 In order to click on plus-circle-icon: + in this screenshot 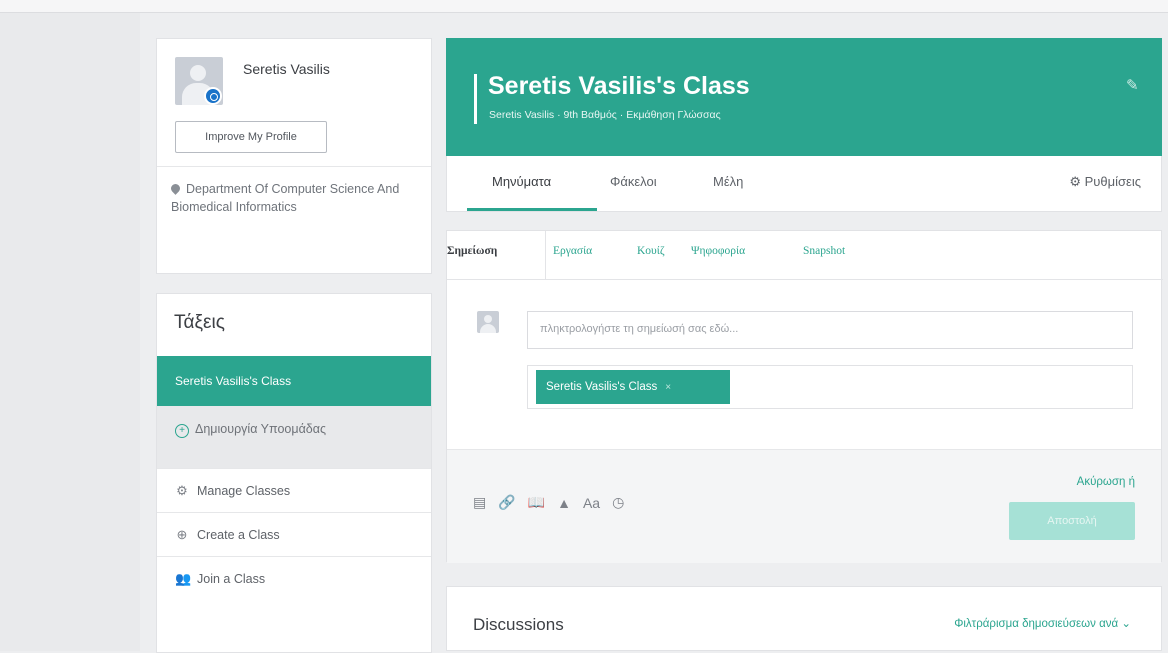, I will do `click(182, 431)`.